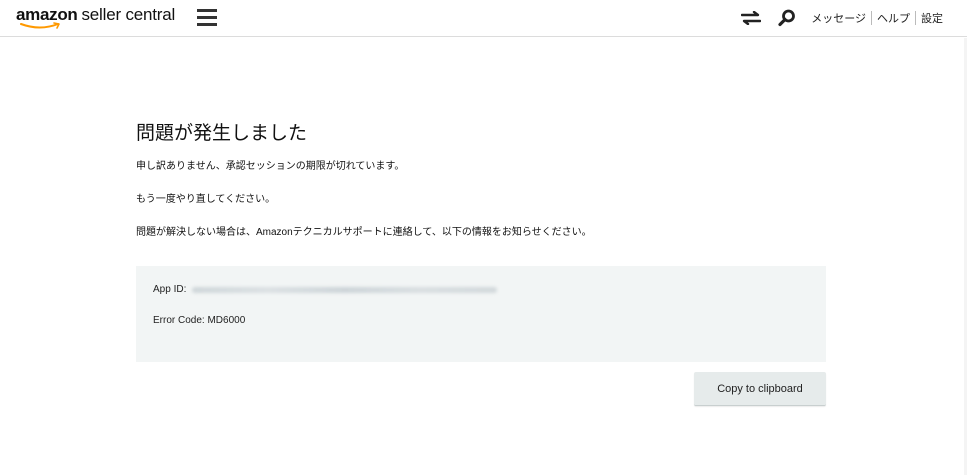 Image resolution: width=967 pixels, height=475 pixels. I want to click on error-code-text: Error Code: MD6000, so click(199, 320).